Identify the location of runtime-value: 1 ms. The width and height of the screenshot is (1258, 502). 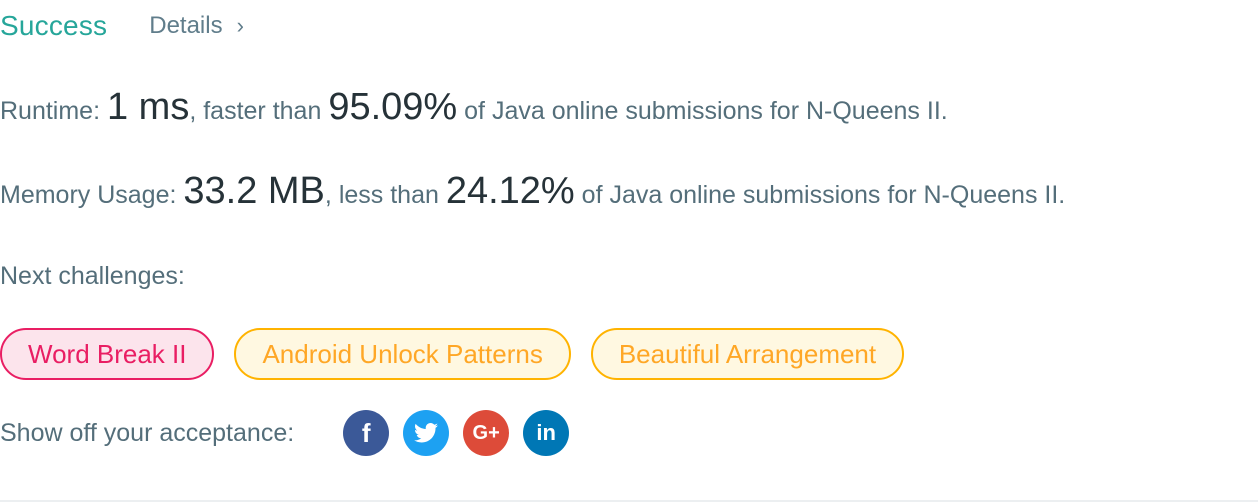
(148, 107).